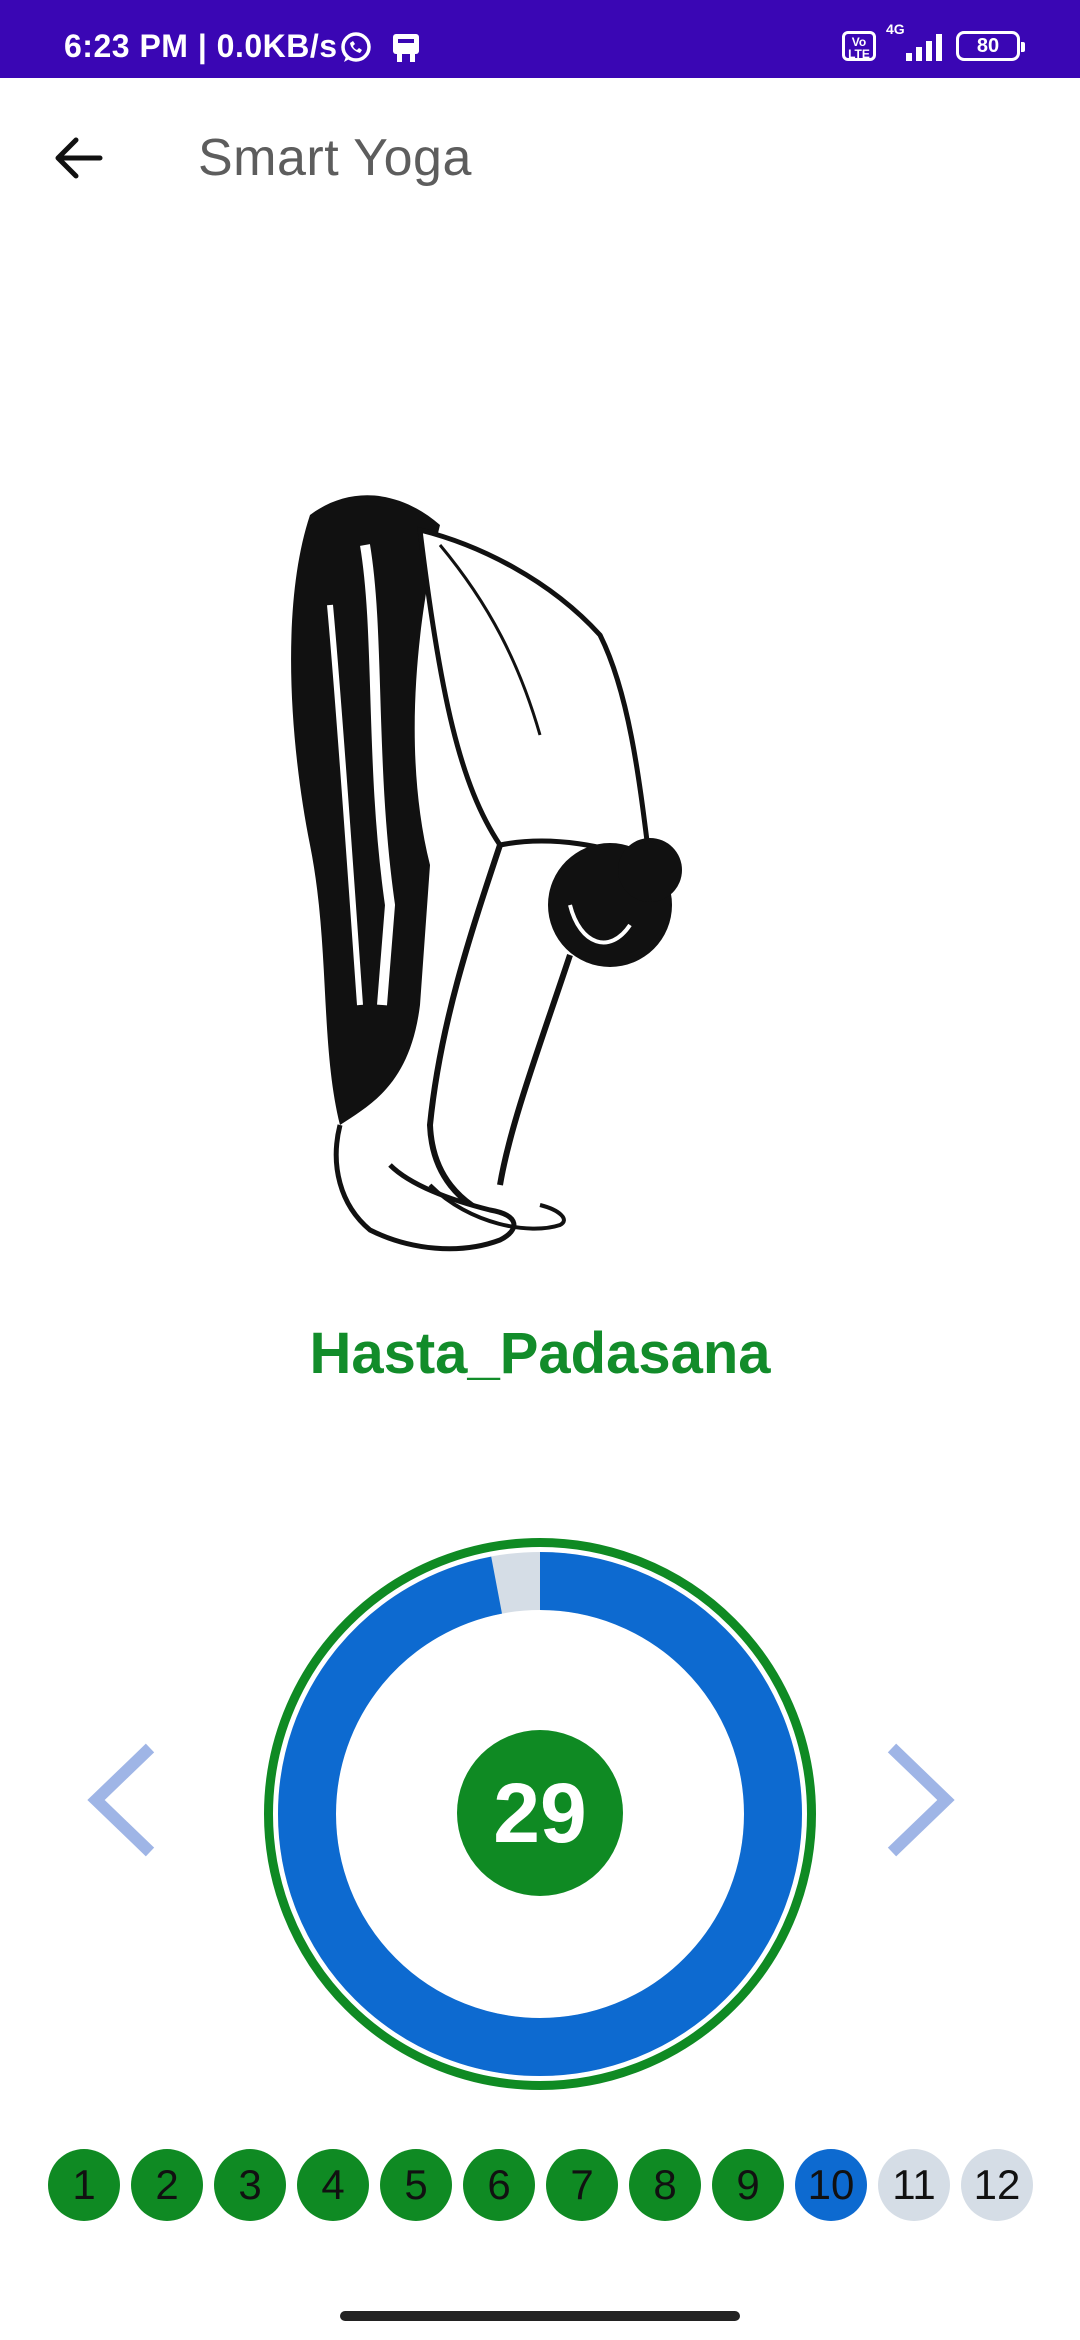 The image size is (1080, 2340). Describe the element at coordinates (167, 2185) in the screenshot. I see `step-indicator-2: 2` at that location.